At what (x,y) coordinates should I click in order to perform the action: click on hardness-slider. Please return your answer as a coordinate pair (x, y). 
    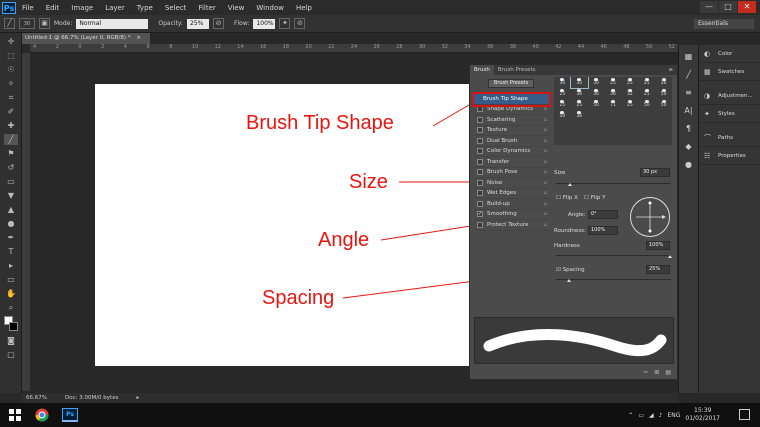
    Looking at the image, I should click on (613, 255).